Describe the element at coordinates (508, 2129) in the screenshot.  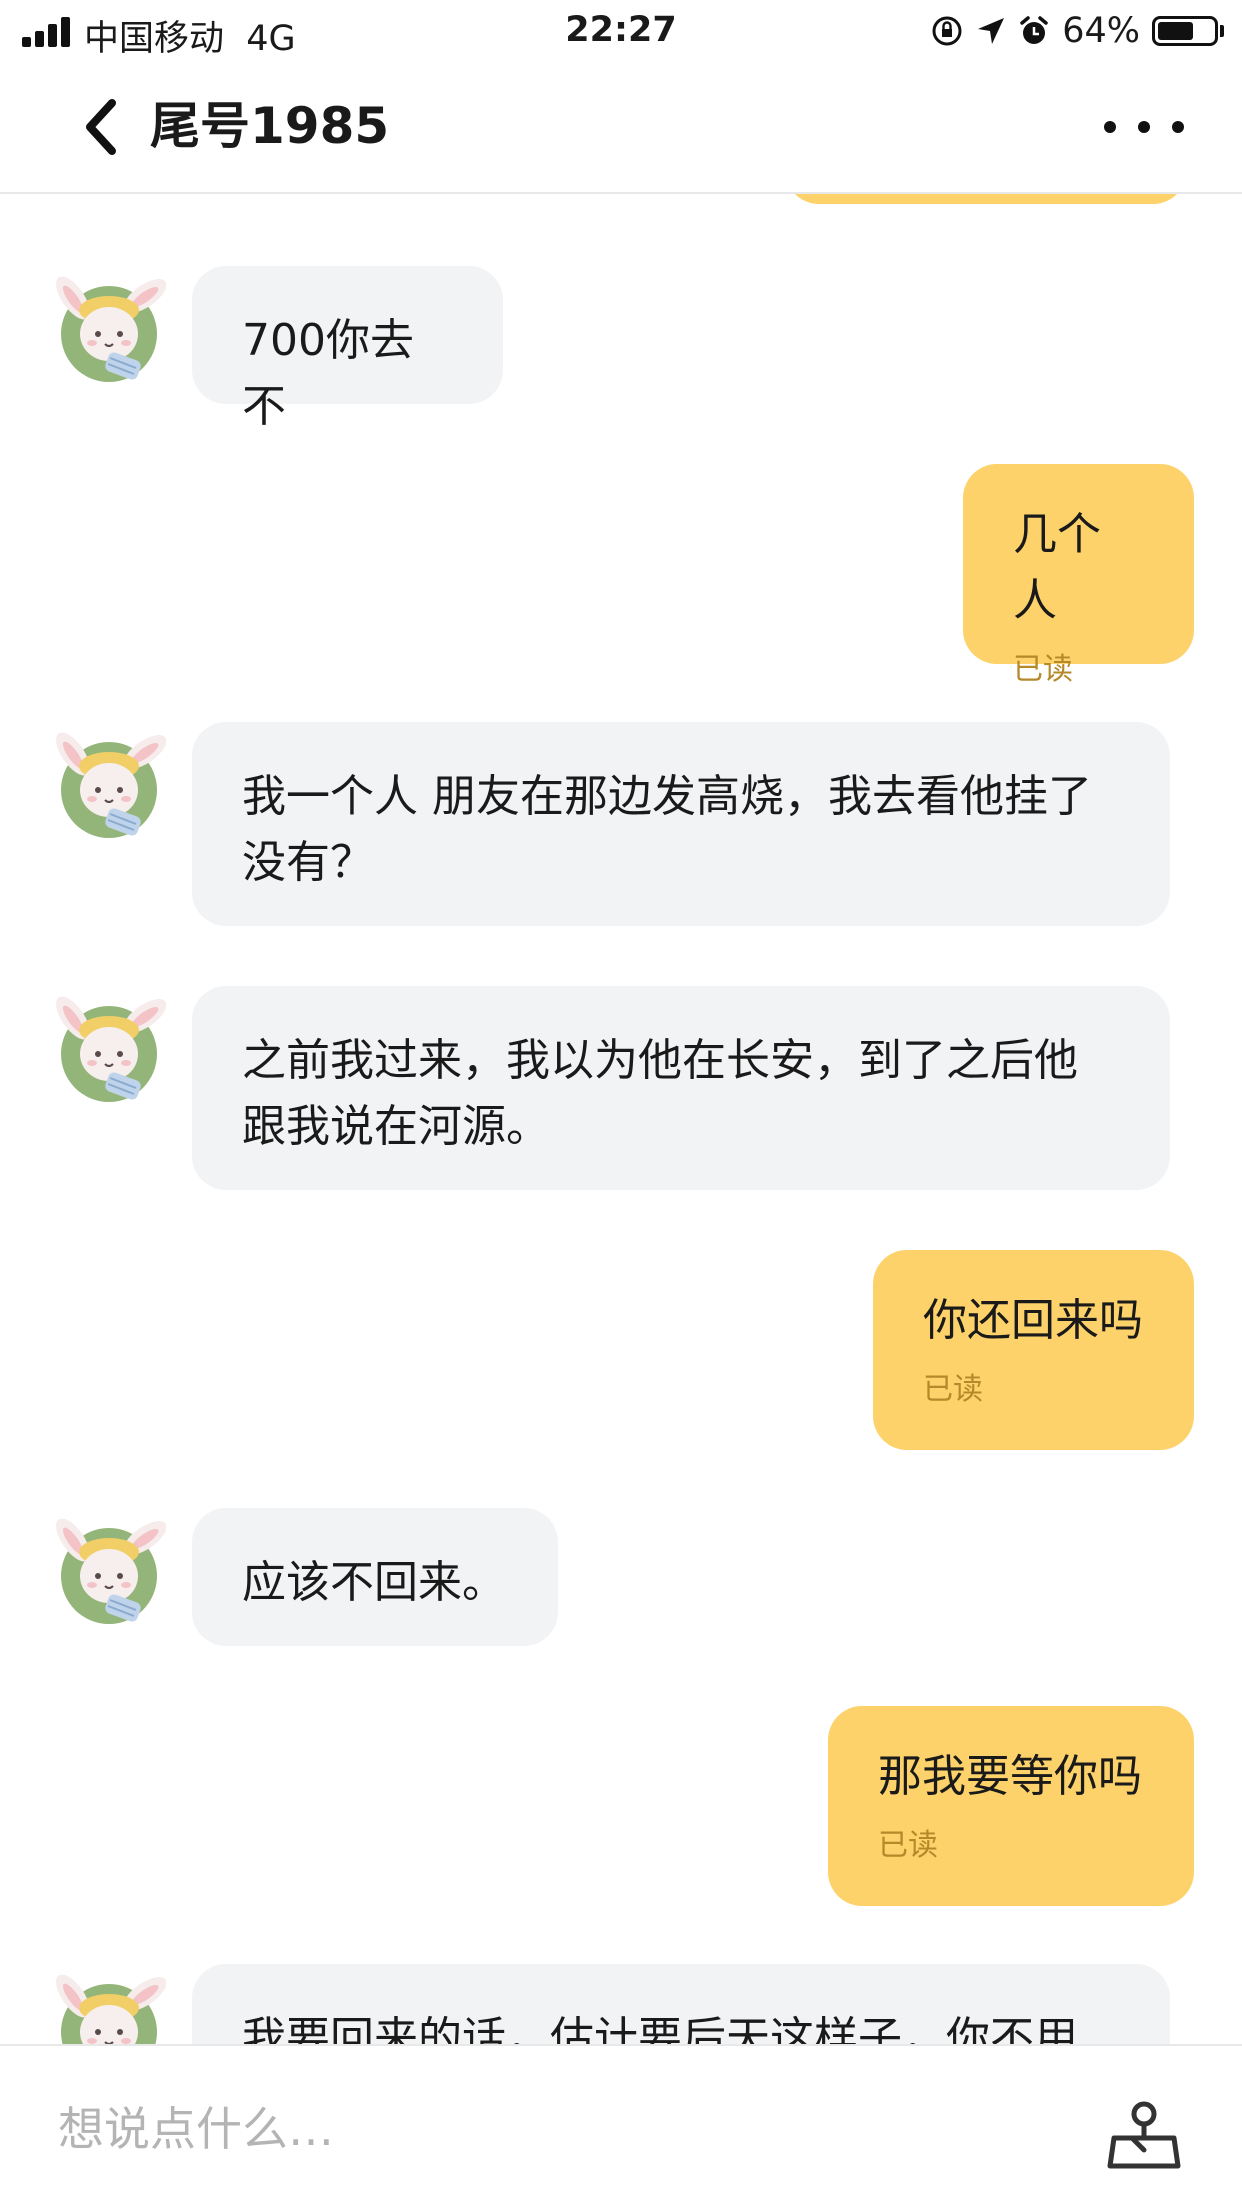
I see `message-input` at that location.